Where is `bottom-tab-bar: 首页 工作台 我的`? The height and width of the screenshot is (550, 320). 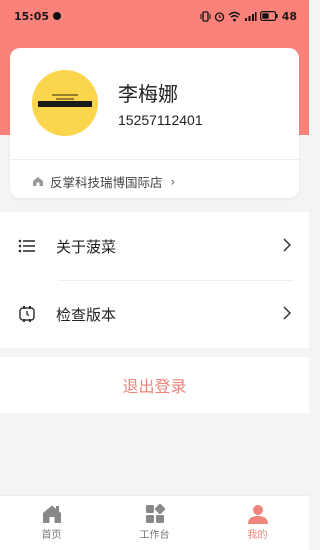
bottom-tab-bar: 首页 工作台 我的 is located at coordinates (154, 522).